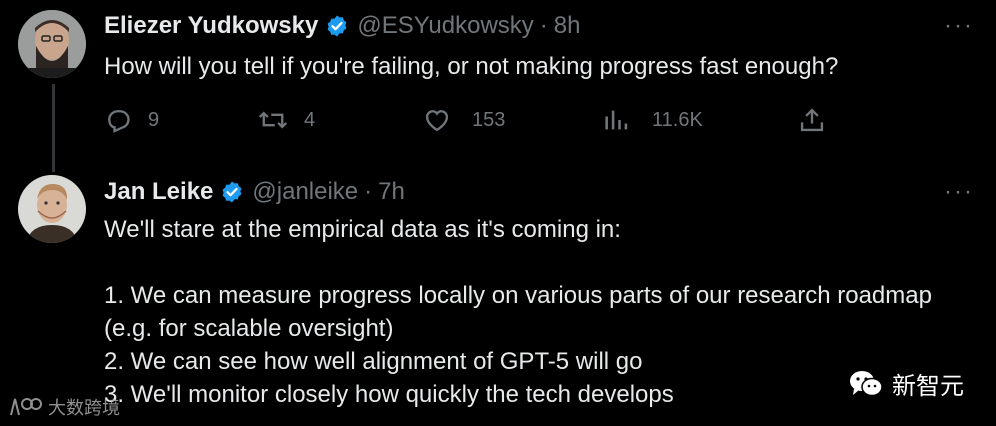 The image size is (996, 426). Describe the element at coordinates (866, 383) in the screenshot. I see `wechat-icon` at that location.